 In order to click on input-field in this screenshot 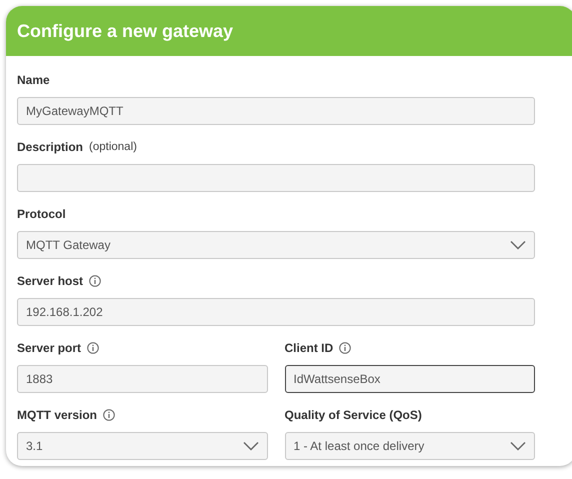, I will do `click(276, 178)`.